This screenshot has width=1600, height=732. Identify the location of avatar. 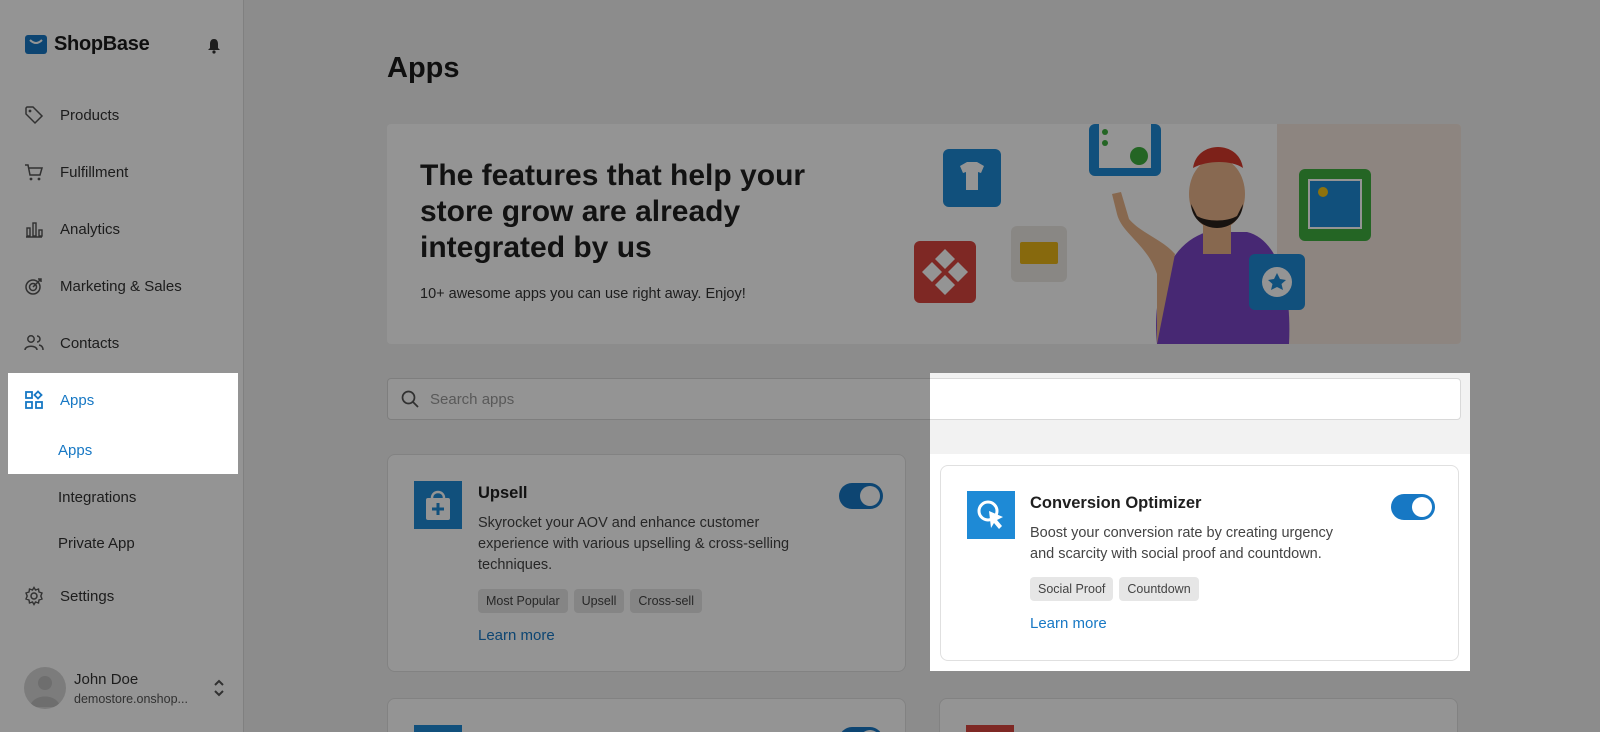
(45, 688).